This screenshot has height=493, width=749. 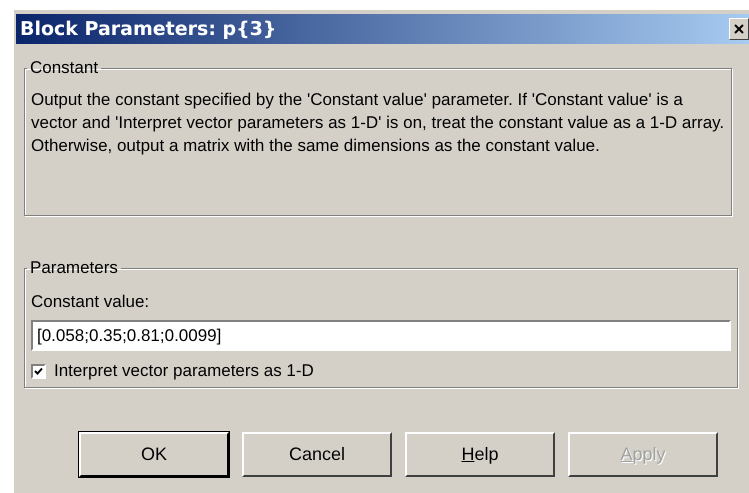 I want to click on checkbox, so click(x=38, y=371).